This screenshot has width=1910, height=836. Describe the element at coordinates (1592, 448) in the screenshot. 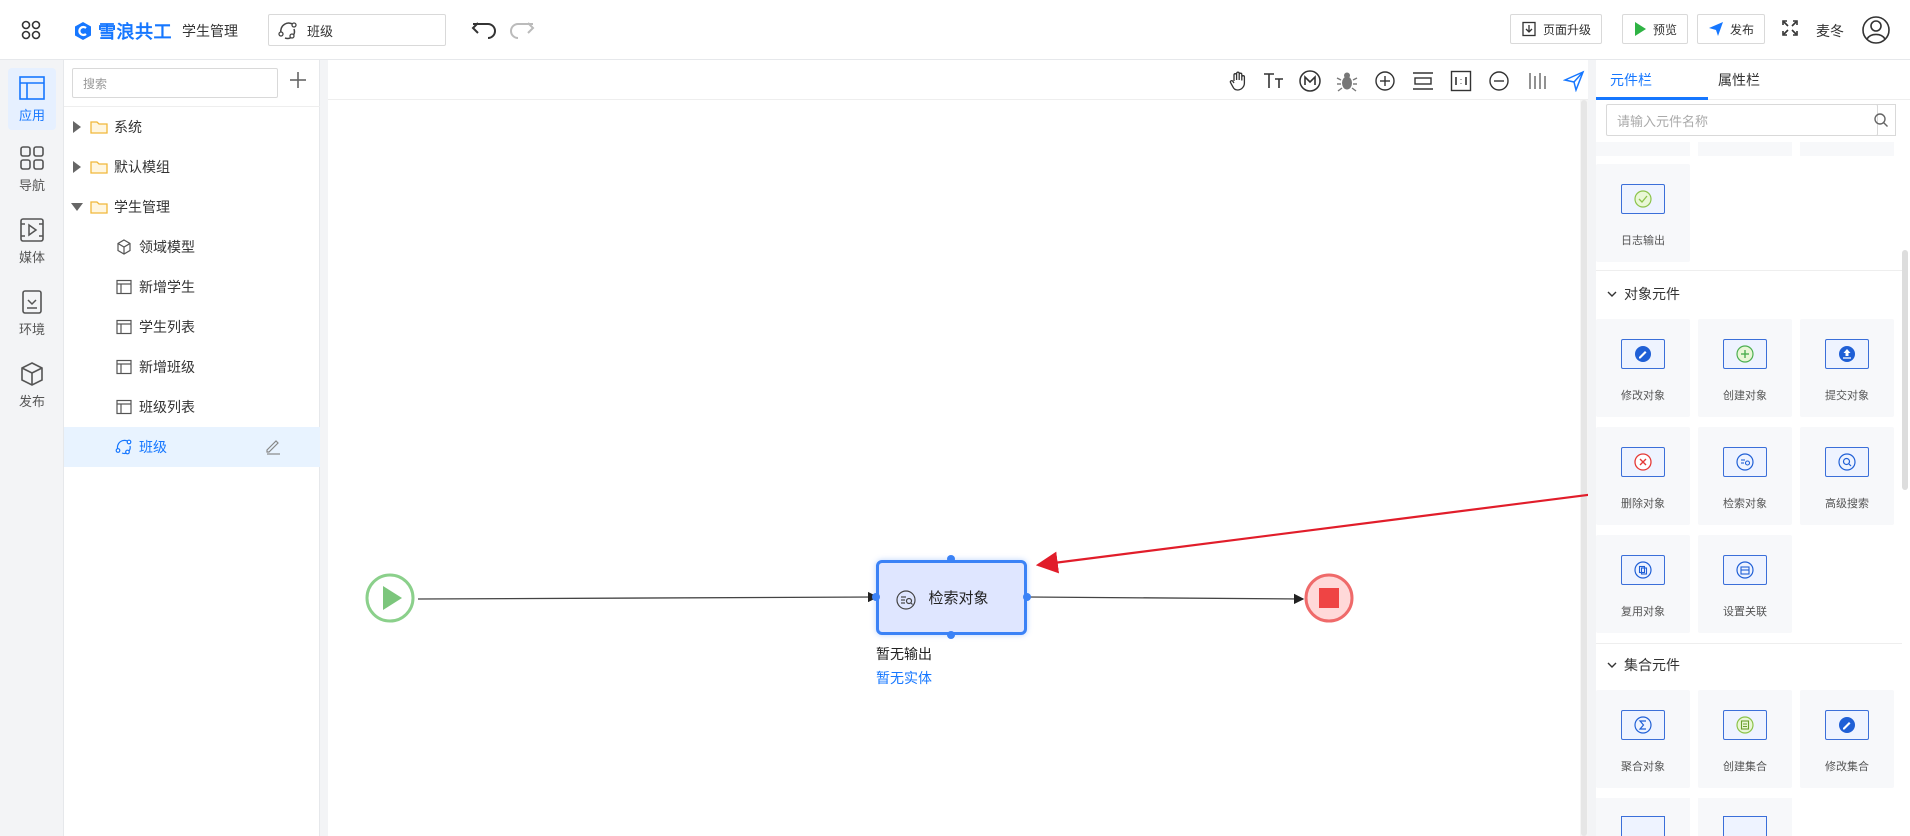

I see `right-splitter` at that location.